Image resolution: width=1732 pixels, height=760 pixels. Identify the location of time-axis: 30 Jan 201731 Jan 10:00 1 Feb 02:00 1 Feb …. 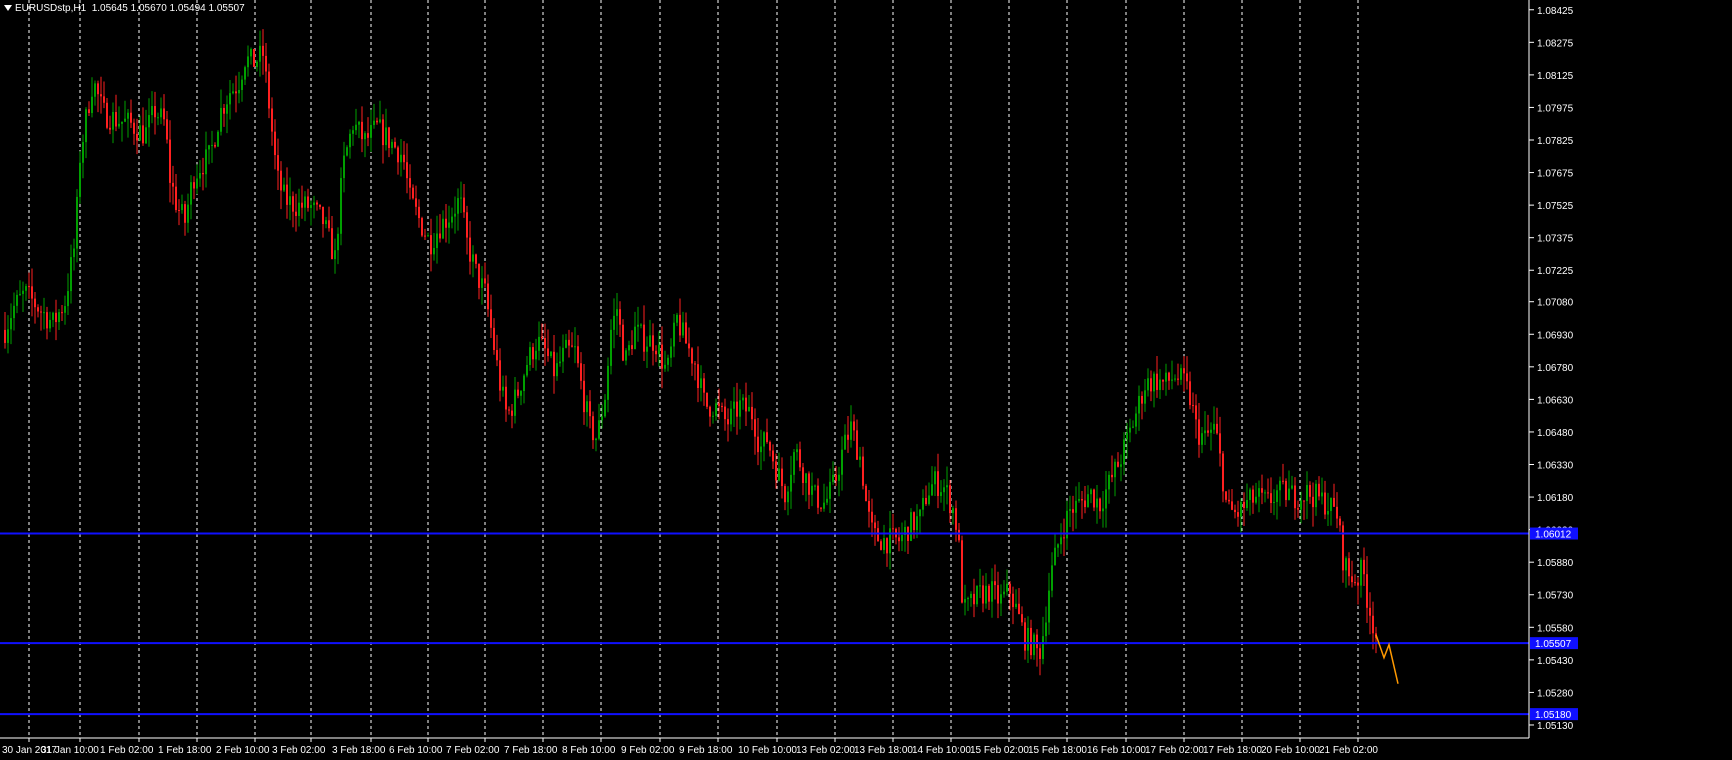
(764, 746).